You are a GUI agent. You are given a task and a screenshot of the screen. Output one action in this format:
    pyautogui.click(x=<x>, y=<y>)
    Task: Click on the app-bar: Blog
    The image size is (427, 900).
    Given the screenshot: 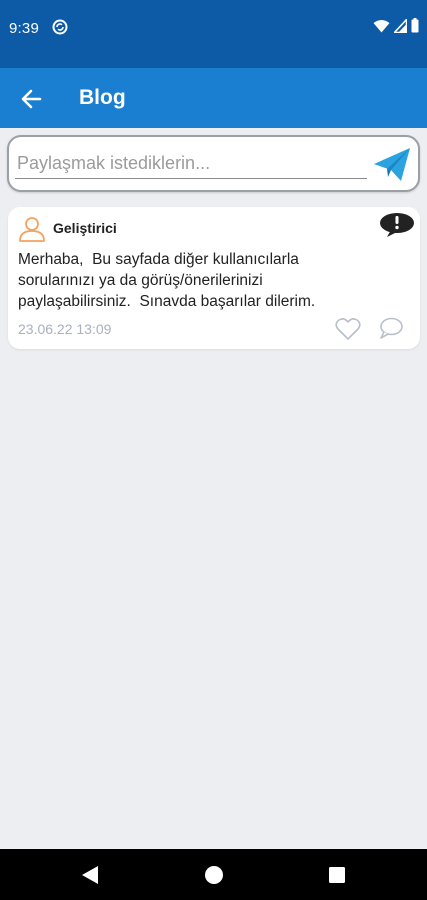 What is the action you would take?
    pyautogui.click(x=213, y=98)
    